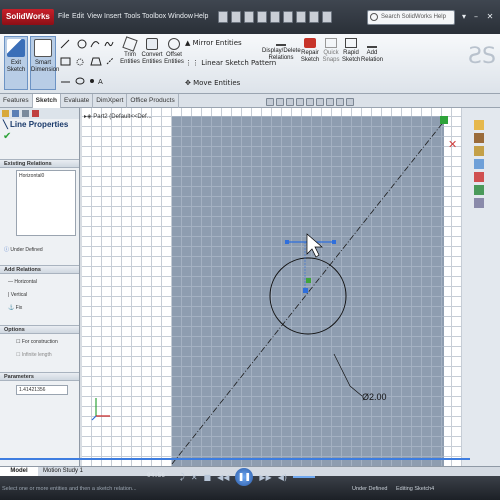 The height and width of the screenshot is (500, 500). Describe the element at coordinates (63, 16) in the screenshot. I see `menu-file: File` at that location.